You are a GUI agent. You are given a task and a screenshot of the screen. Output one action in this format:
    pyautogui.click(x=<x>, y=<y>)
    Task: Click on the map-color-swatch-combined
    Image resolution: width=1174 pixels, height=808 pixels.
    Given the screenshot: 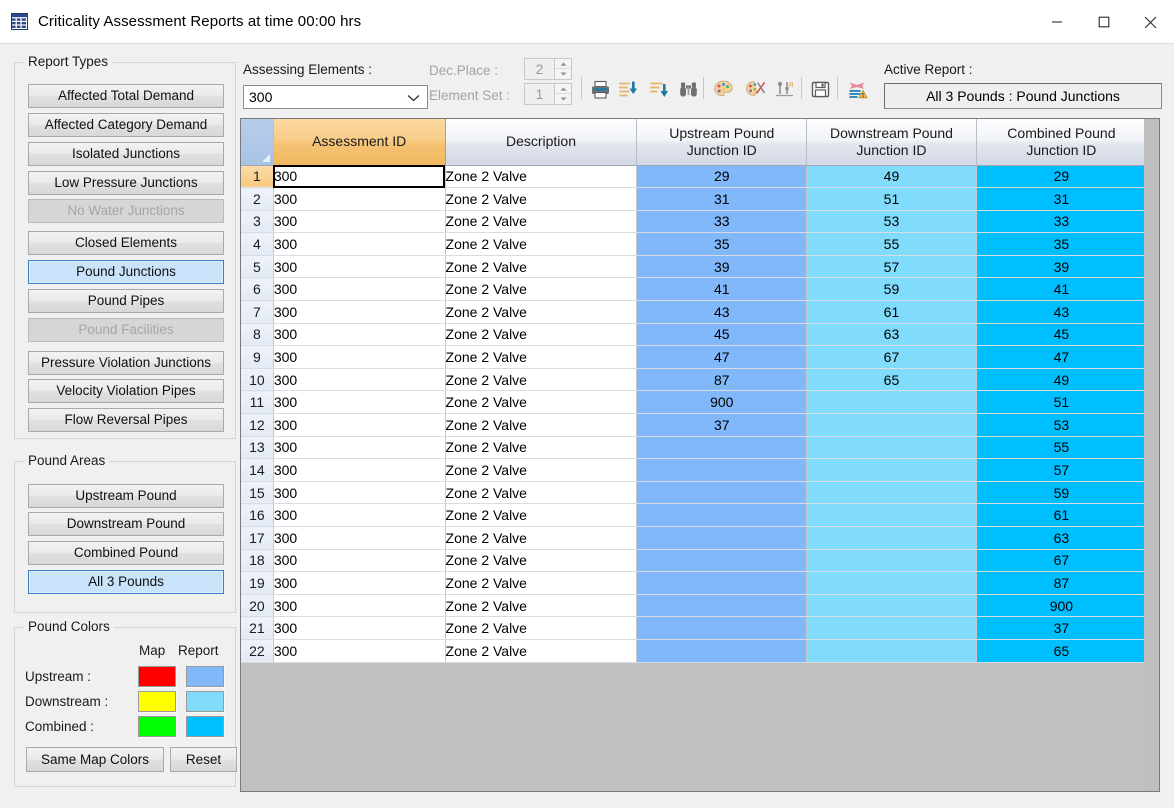 What is the action you would take?
    pyautogui.click(x=157, y=726)
    